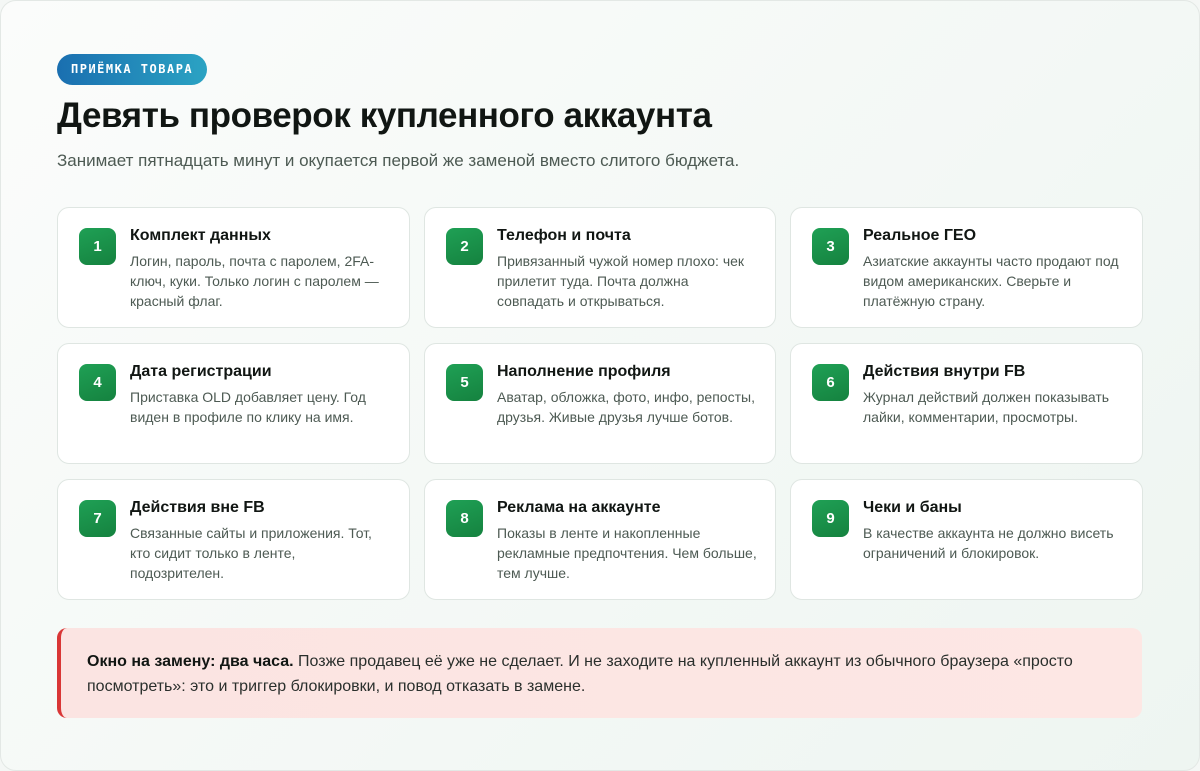 The width and height of the screenshot is (1200, 771). What do you see at coordinates (464, 518) in the screenshot?
I see `check-number: 8` at bounding box center [464, 518].